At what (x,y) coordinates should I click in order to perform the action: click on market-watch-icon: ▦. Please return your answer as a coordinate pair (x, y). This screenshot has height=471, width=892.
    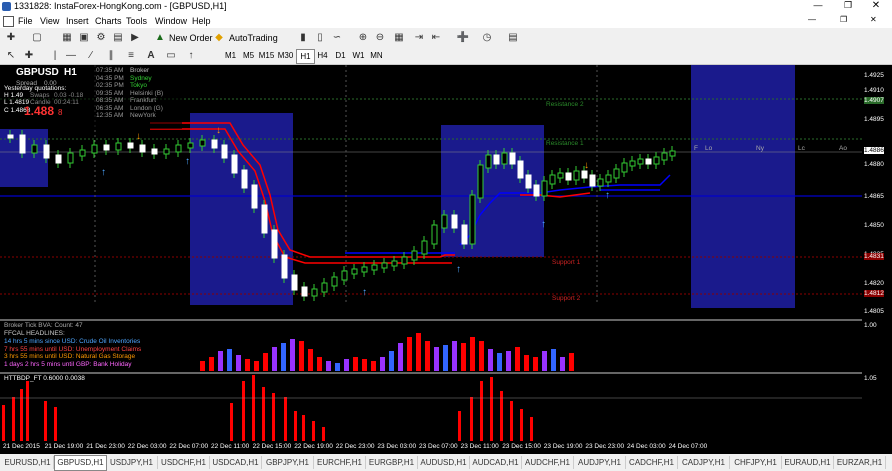
    Looking at the image, I should click on (67, 38).